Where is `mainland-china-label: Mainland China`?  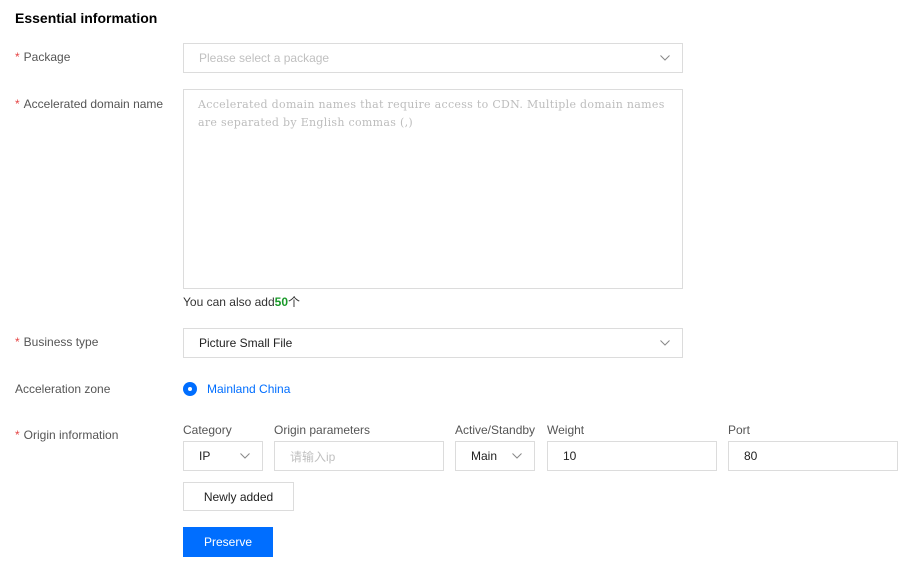 mainland-china-label: Mainland China is located at coordinates (248, 389).